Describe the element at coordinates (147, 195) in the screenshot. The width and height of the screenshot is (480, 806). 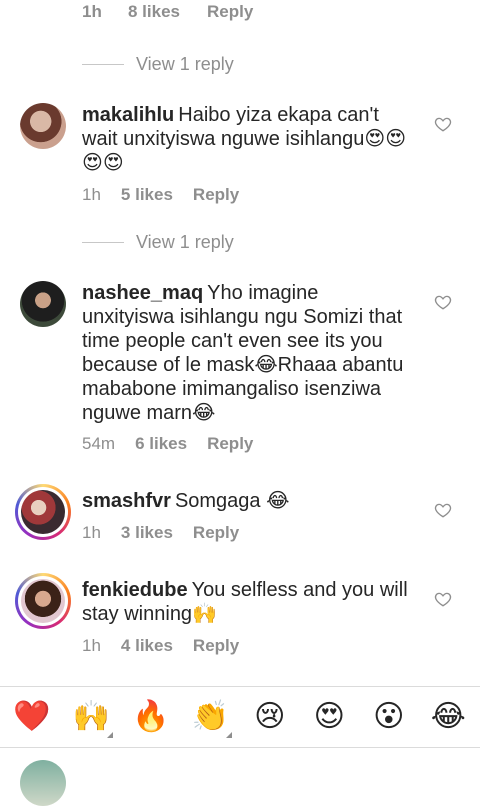
I see `comment-likes: 5 likes` at that location.